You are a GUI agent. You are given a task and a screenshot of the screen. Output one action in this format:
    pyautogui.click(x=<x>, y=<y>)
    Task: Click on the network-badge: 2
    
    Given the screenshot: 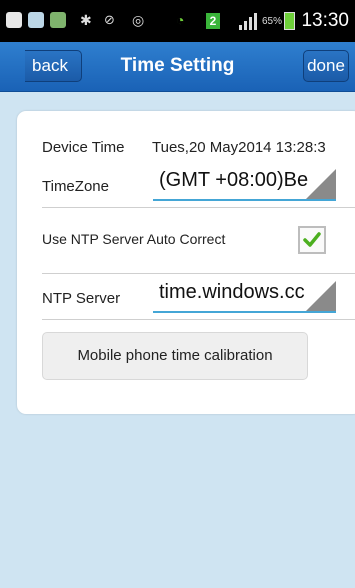 What is the action you would take?
    pyautogui.click(x=213, y=21)
    